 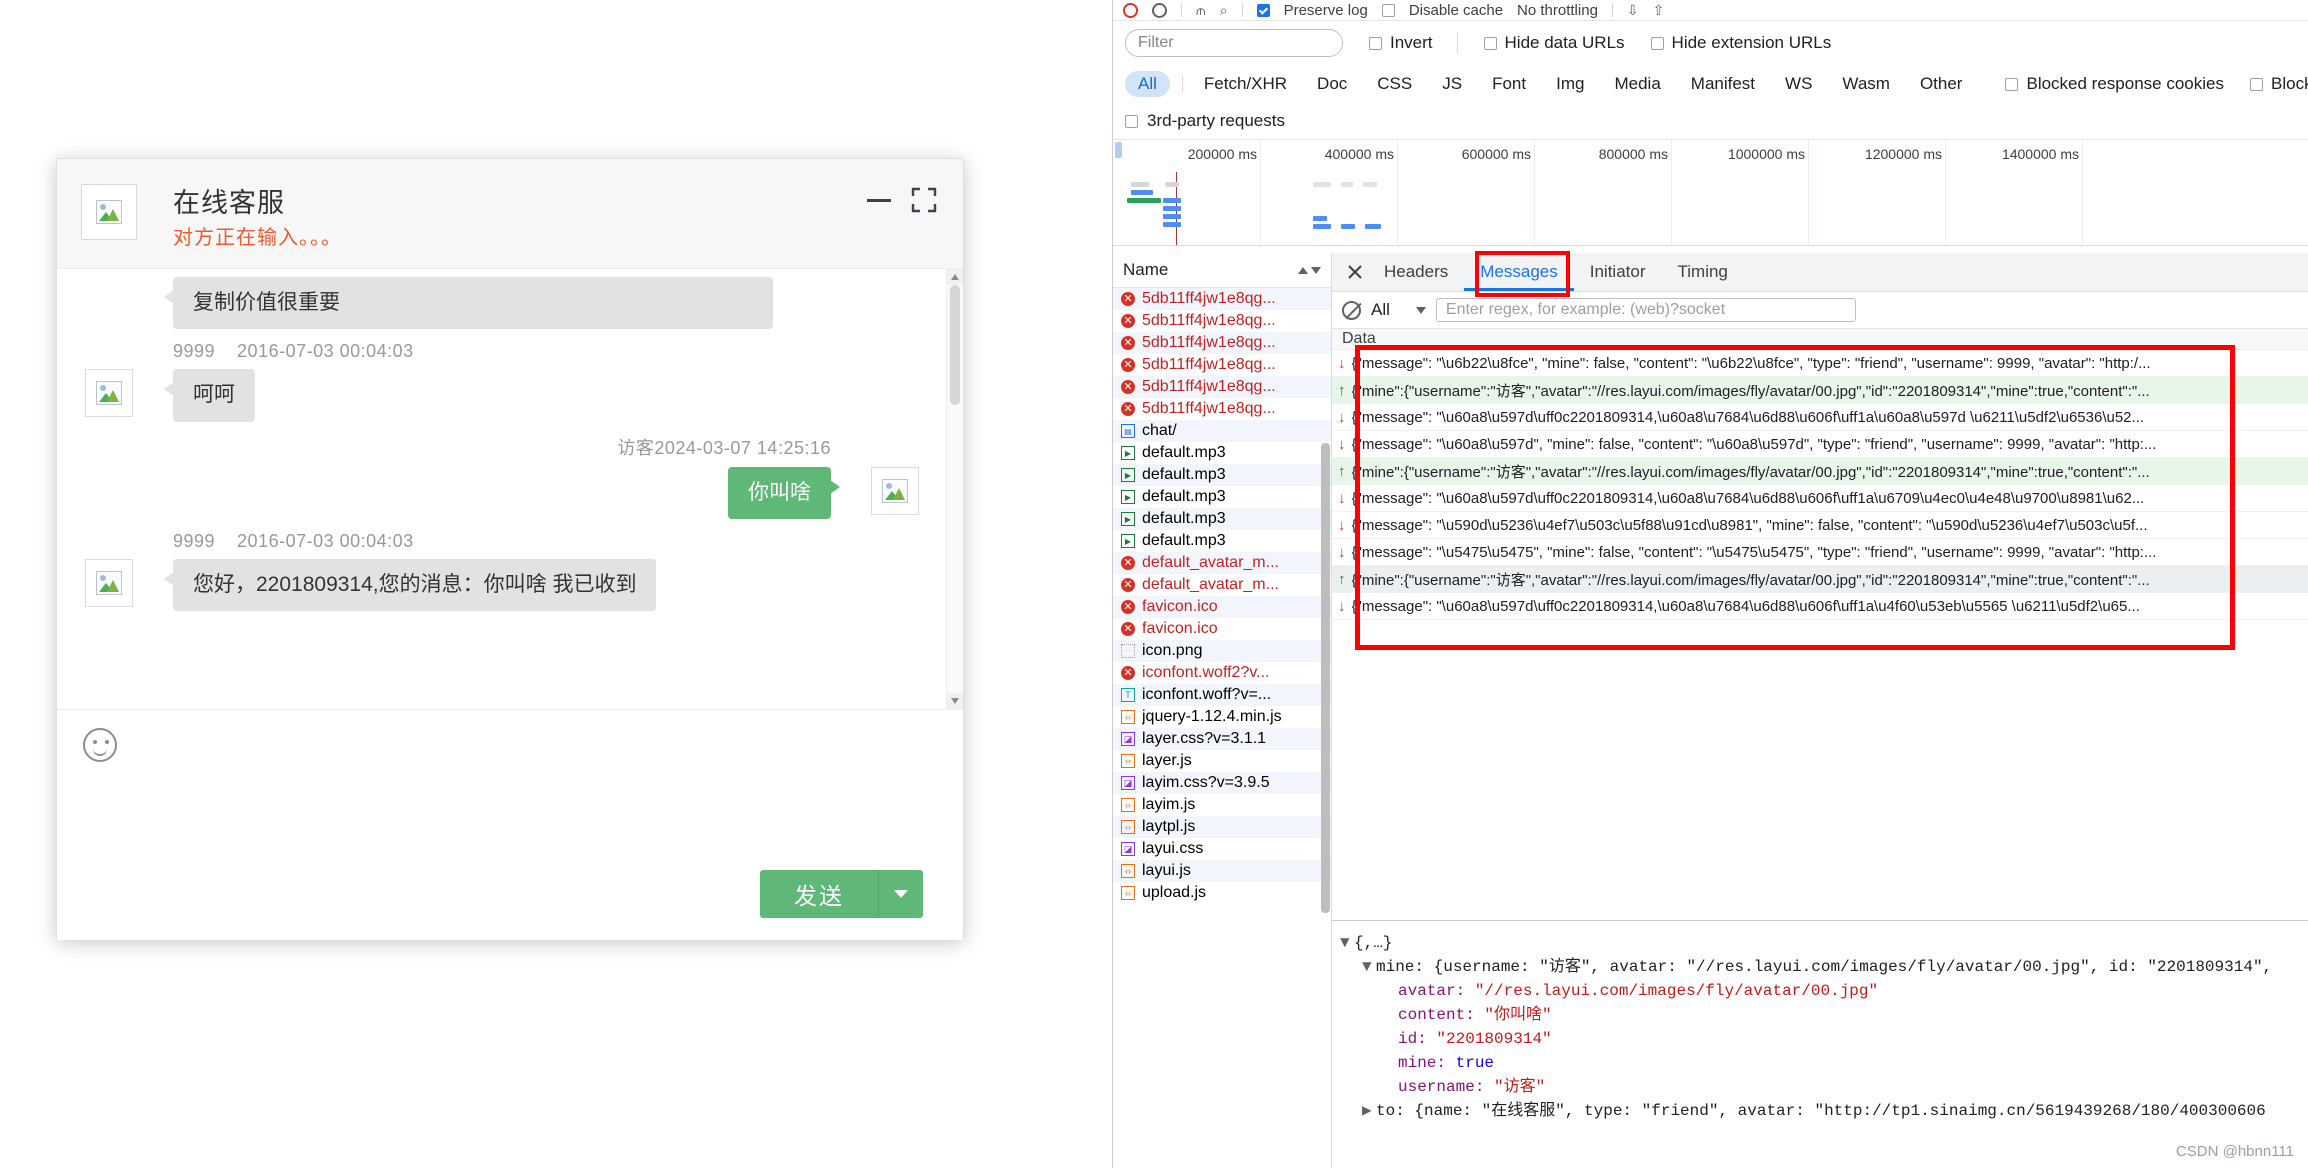 What do you see at coordinates (1201, 10) in the screenshot?
I see `filter-funnel-icon: ⫙` at bounding box center [1201, 10].